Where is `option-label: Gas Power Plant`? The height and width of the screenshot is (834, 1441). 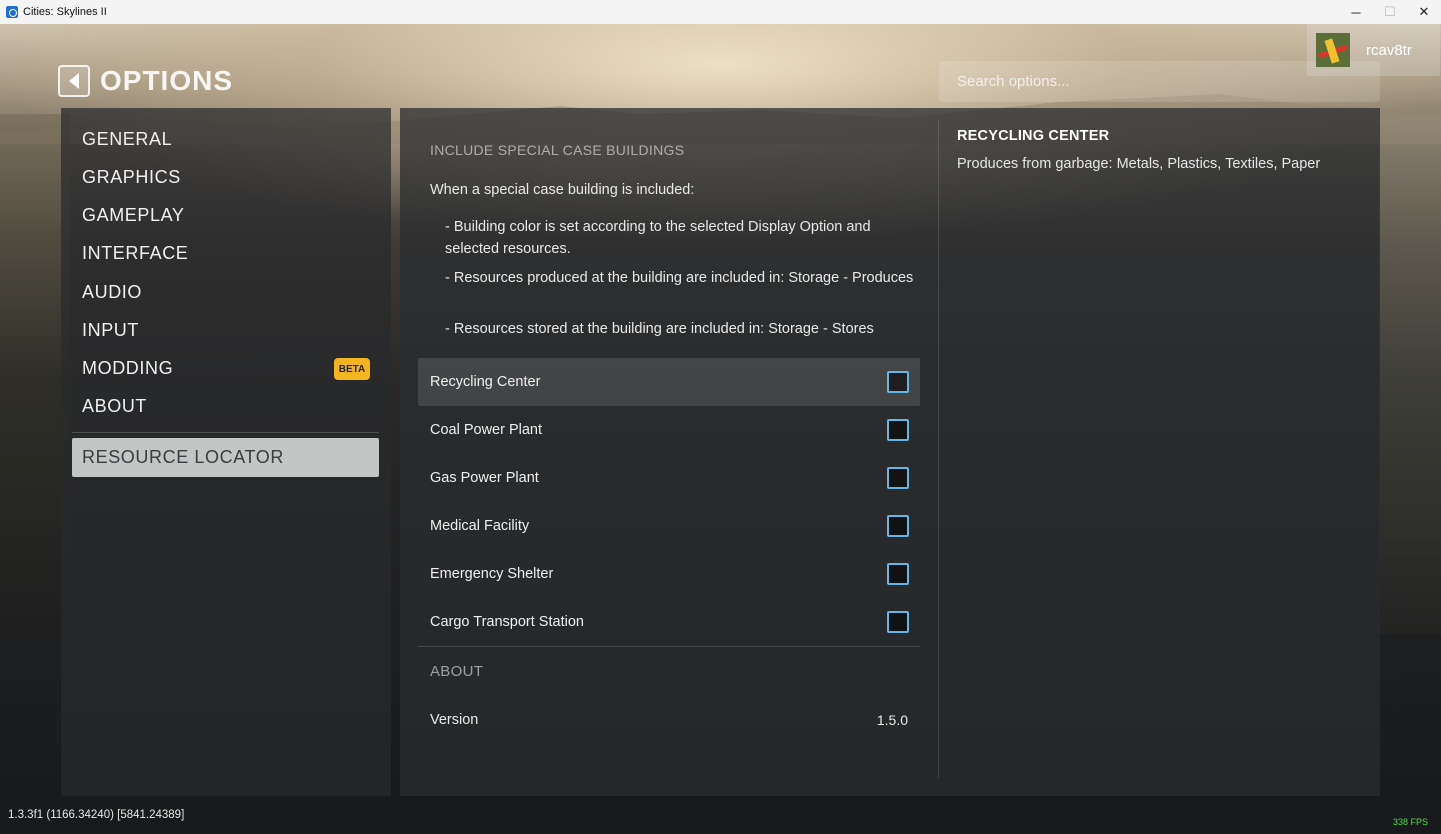
option-label: Gas Power Plant is located at coordinates (484, 478).